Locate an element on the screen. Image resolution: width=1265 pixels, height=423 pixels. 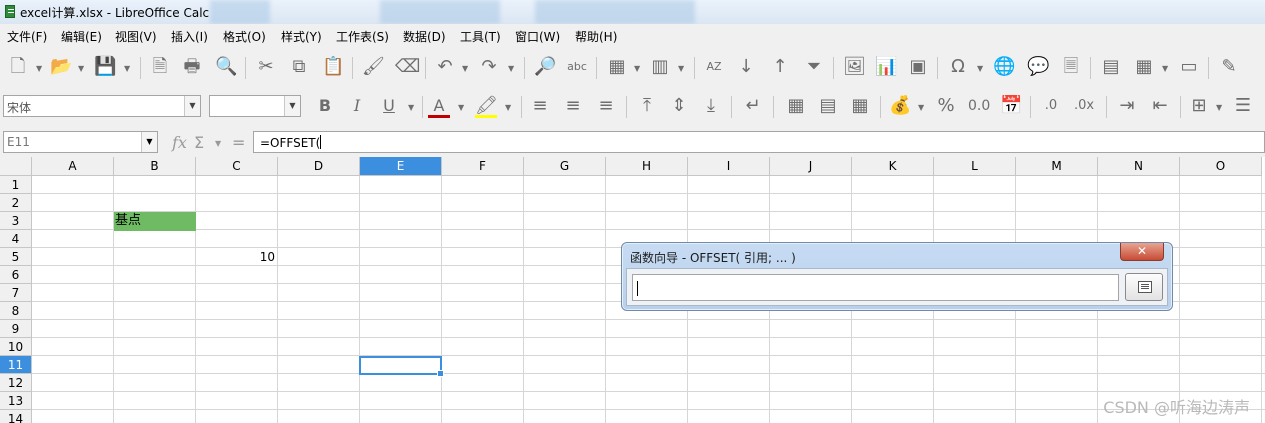
comment-icon: 💬 is located at coordinates (1038, 68).